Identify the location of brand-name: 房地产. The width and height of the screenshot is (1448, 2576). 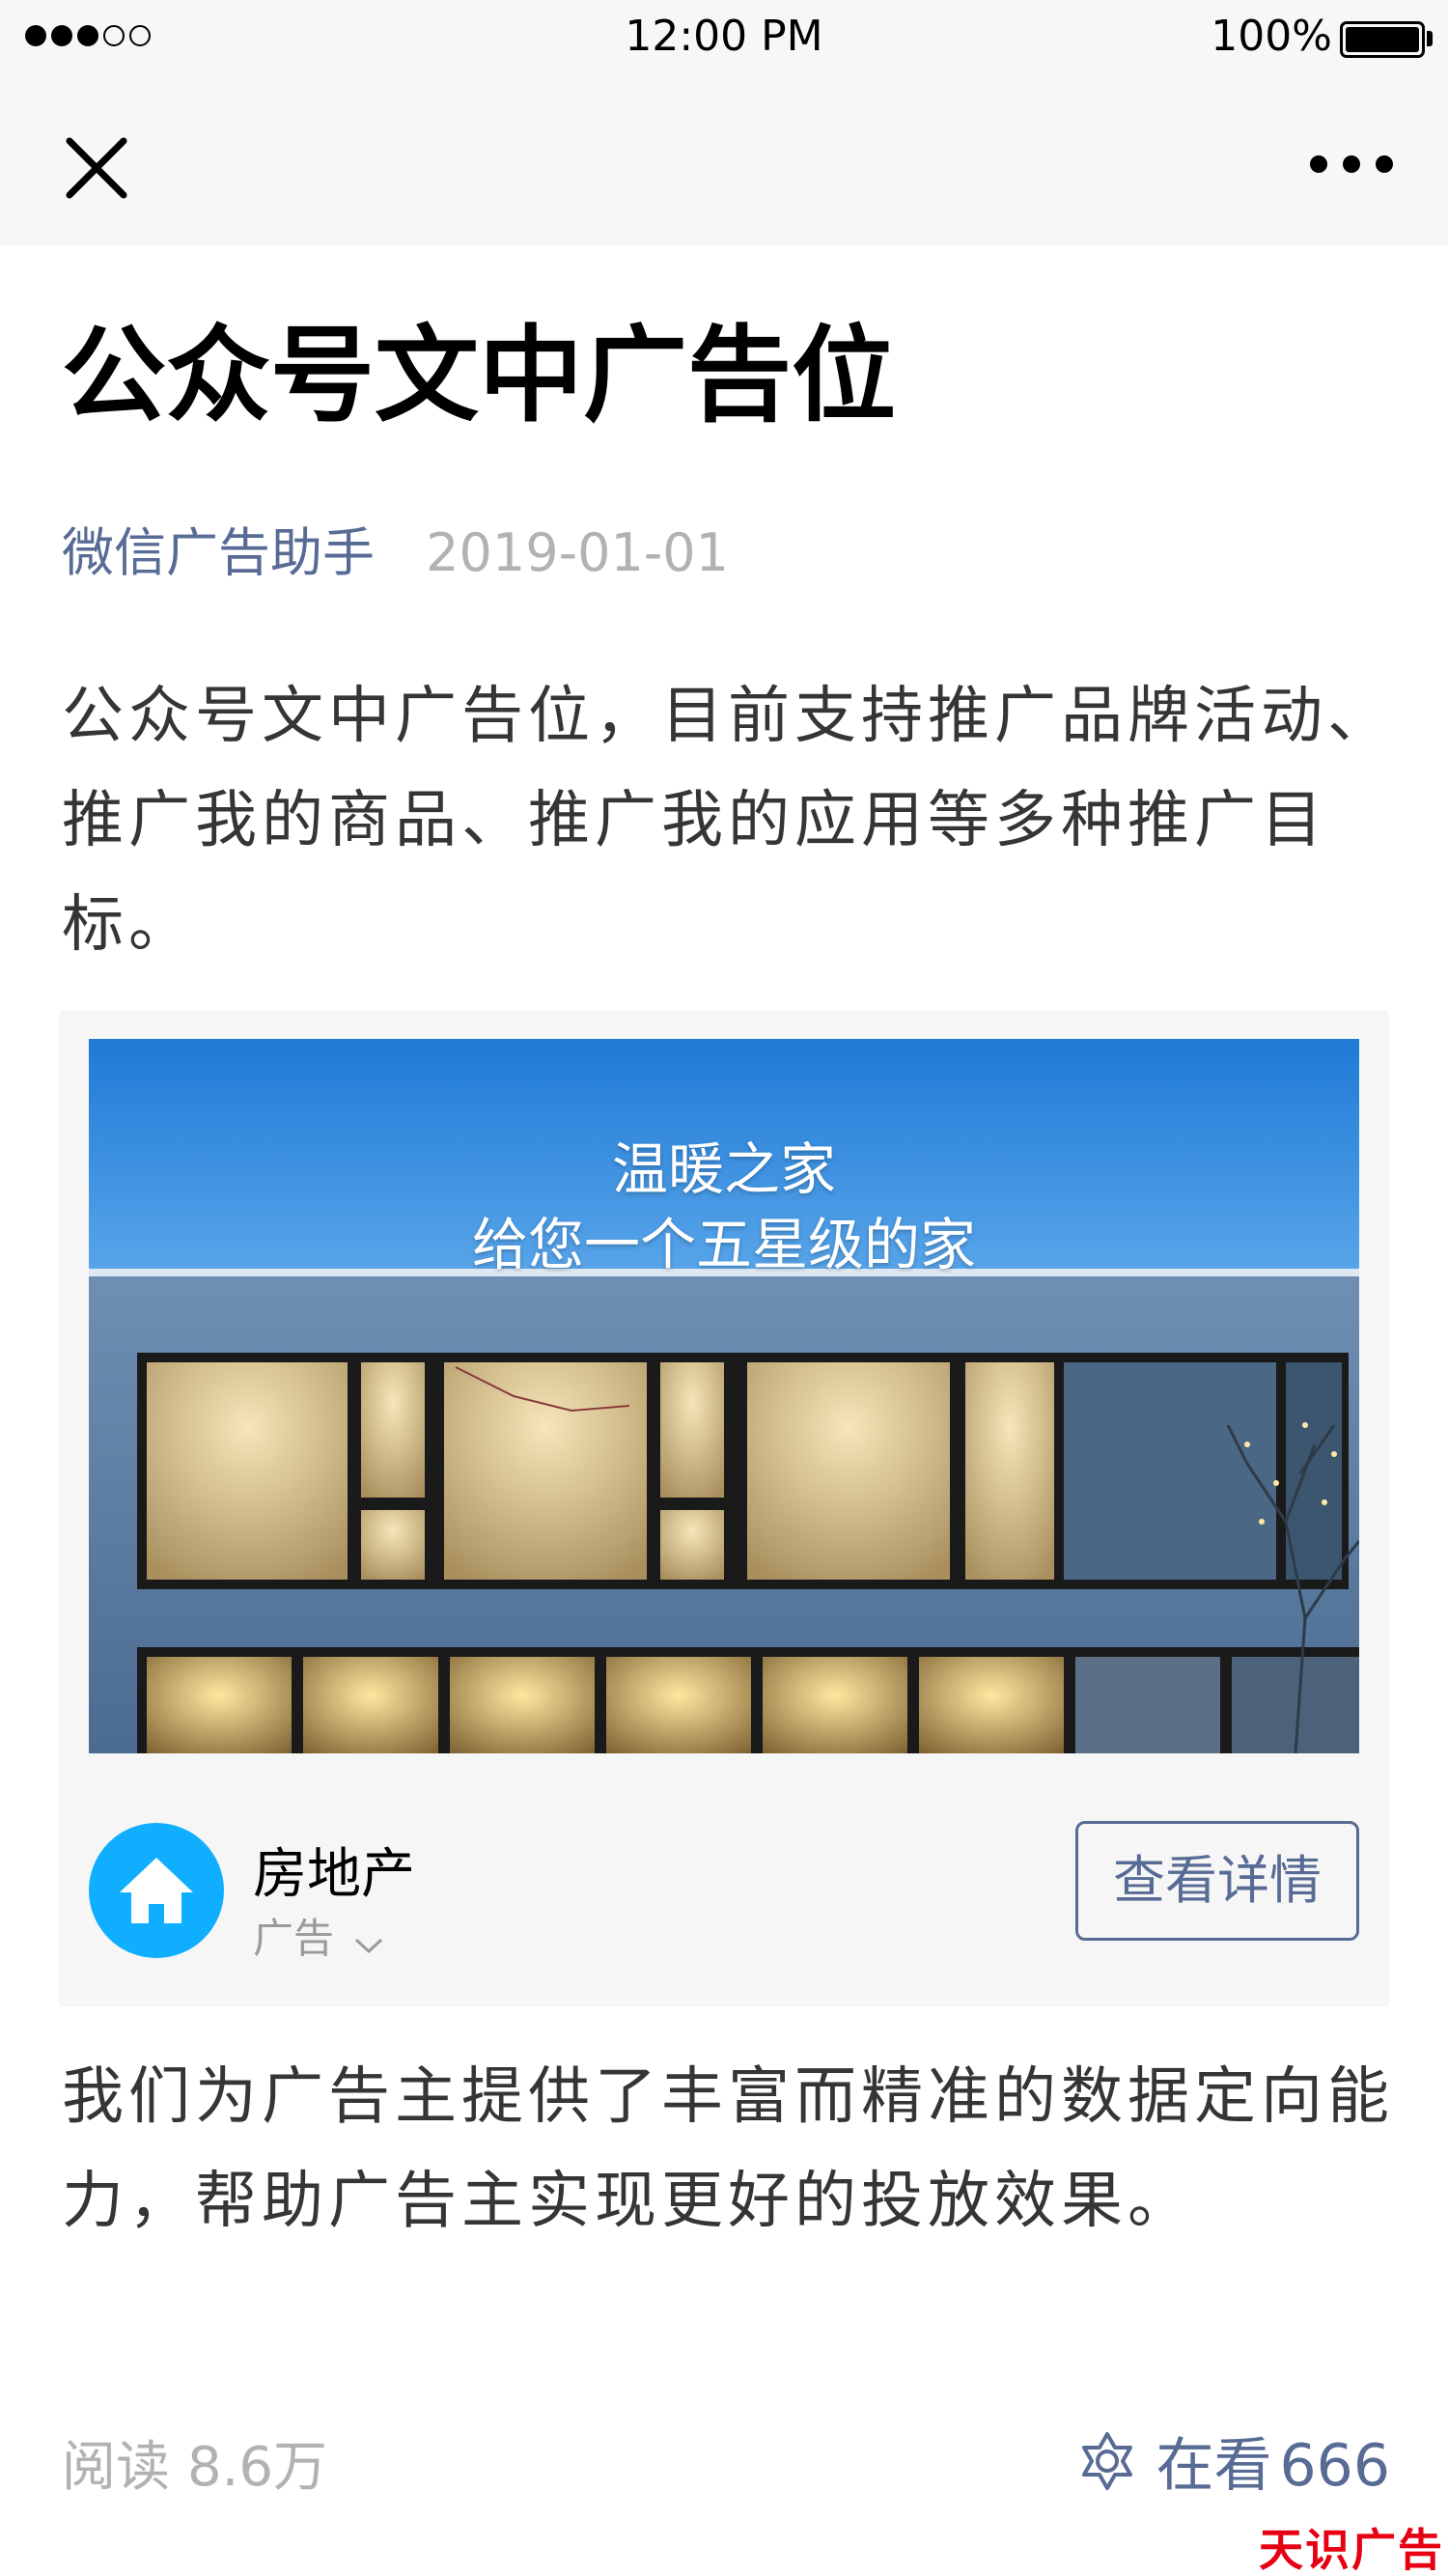
(334, 1870).